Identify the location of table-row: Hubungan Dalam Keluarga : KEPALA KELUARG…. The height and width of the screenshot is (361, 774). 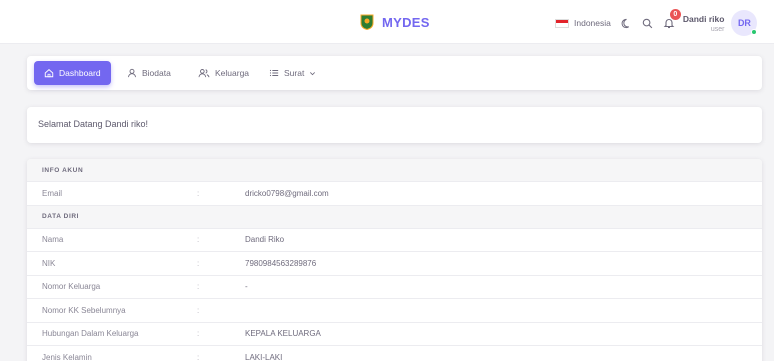
(394, 334).